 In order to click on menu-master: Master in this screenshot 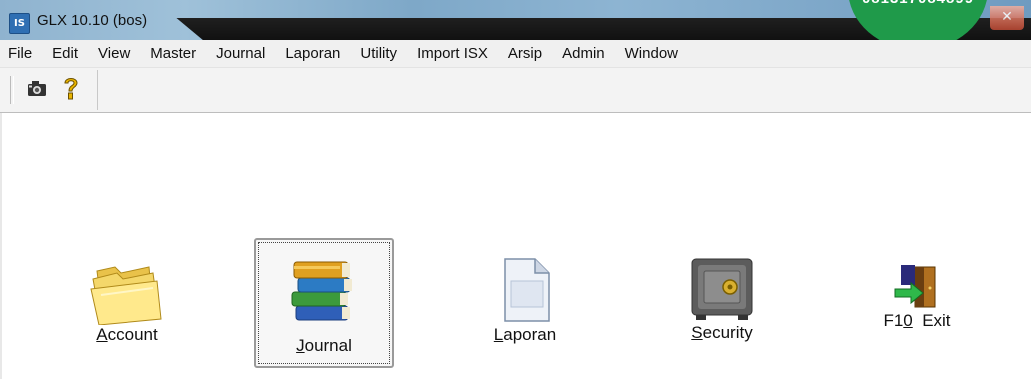, I will do `click(173, 53)`.